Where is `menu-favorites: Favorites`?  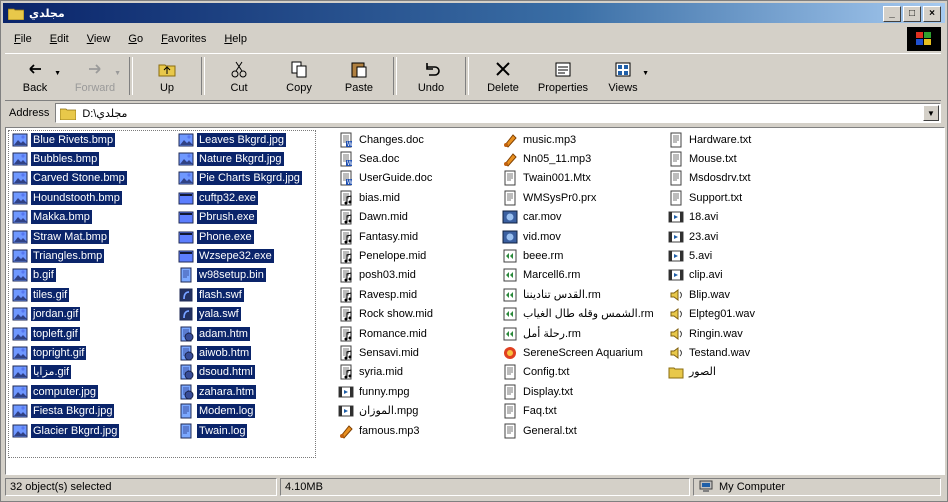 menu-favorites: Favorites is located at coordinates (183, 39).